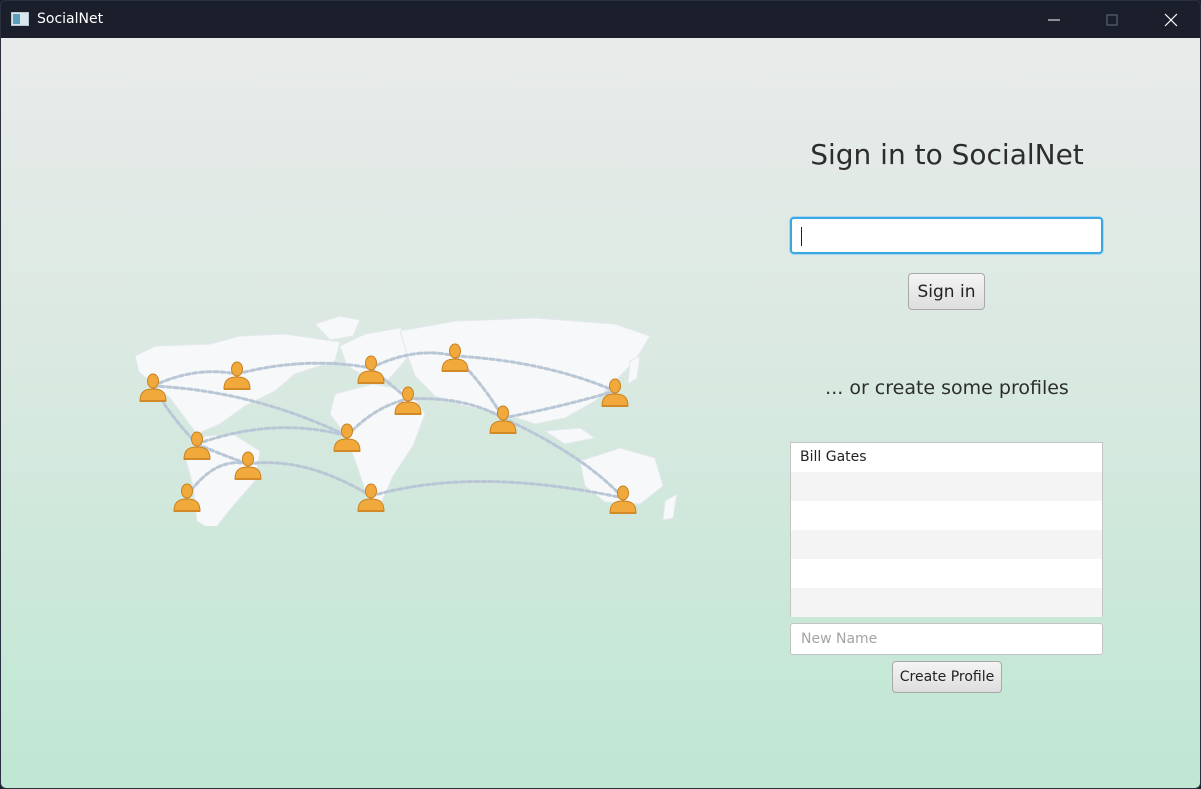  I want to click on minimize-button, so click(1054, 19).